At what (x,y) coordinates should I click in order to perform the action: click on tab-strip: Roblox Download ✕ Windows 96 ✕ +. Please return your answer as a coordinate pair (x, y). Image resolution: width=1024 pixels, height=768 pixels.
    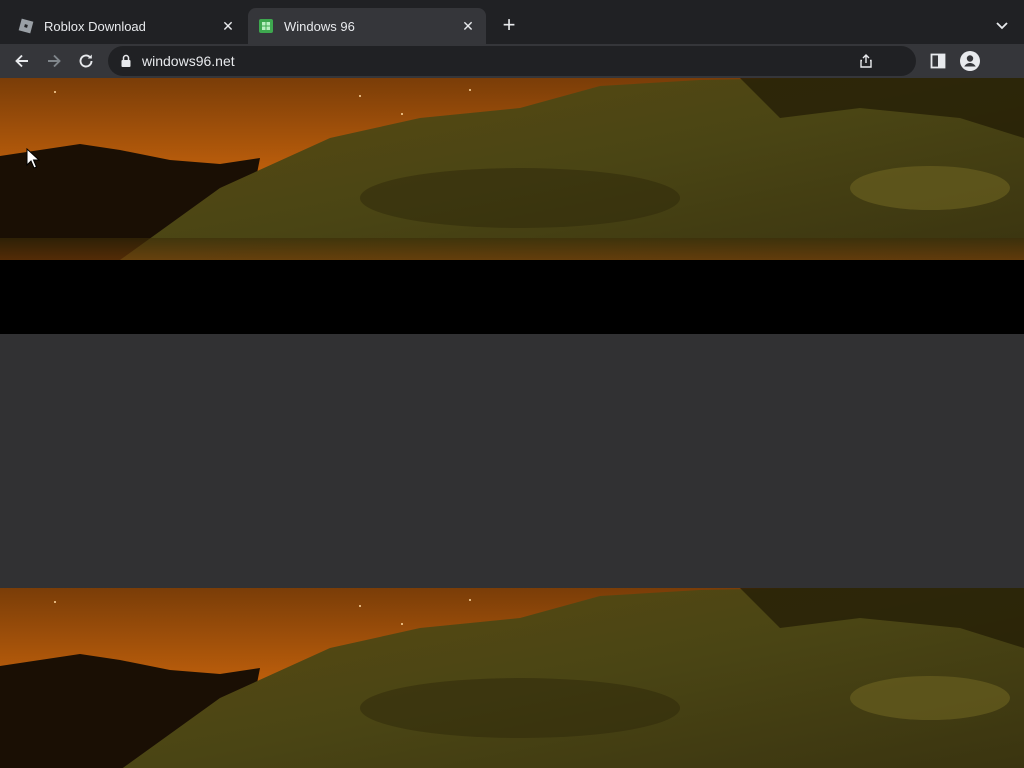
    Looking at the image, I should click on (512, 22).